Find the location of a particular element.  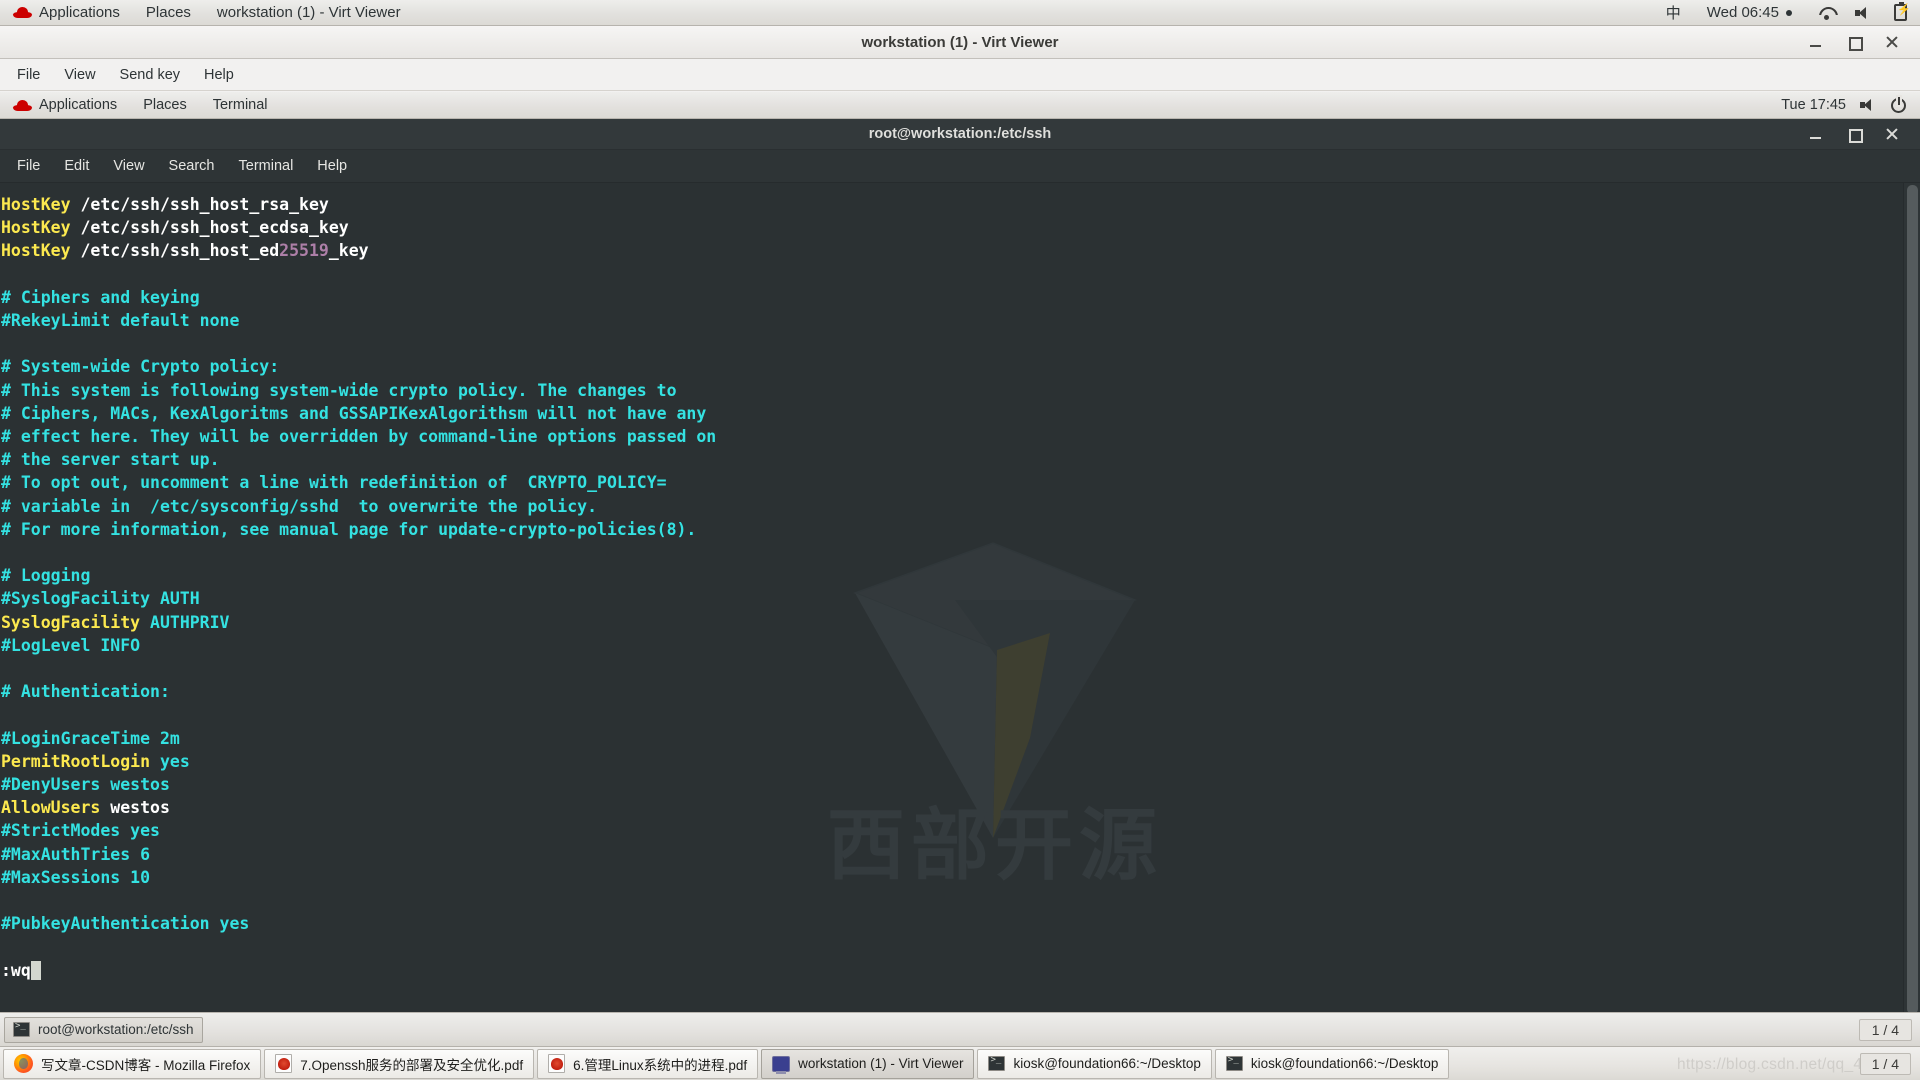

vv-menu-view: View is located at coordinates (79, 75).